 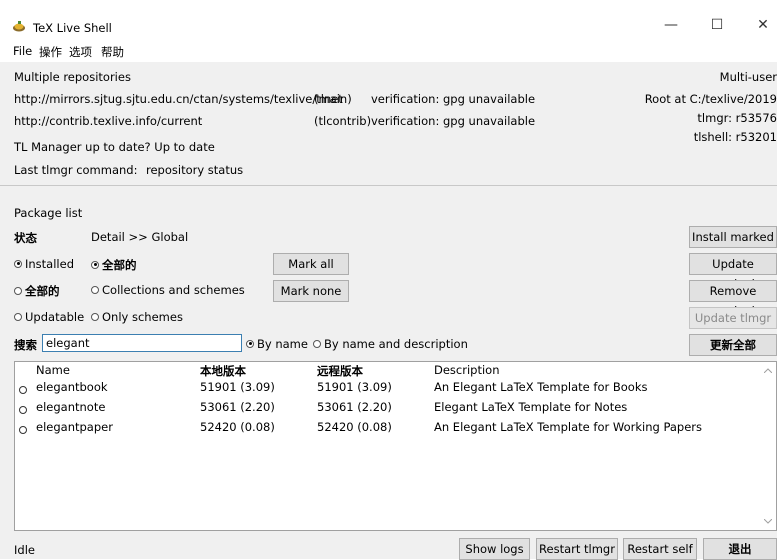 What do you see at coordinates (140, 237) in the screenshot?
I see `detail-global-label: Detail >> Global` at bounding box center [140, 237].